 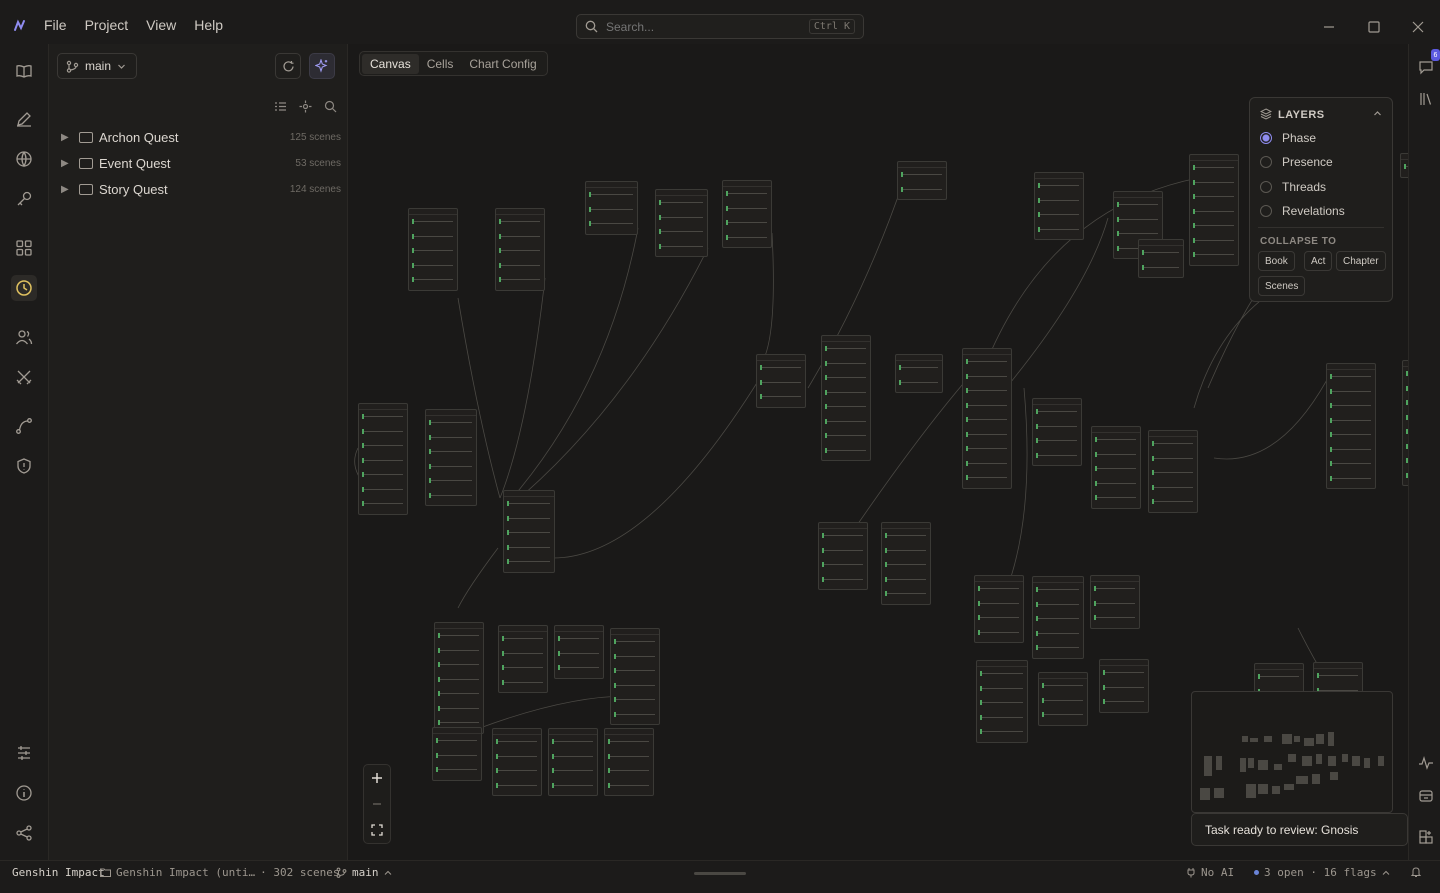 What do you see at coordinates (1426, 796) in the screenshot?
I see `archive-icon` at bounding box center [1426, 796].